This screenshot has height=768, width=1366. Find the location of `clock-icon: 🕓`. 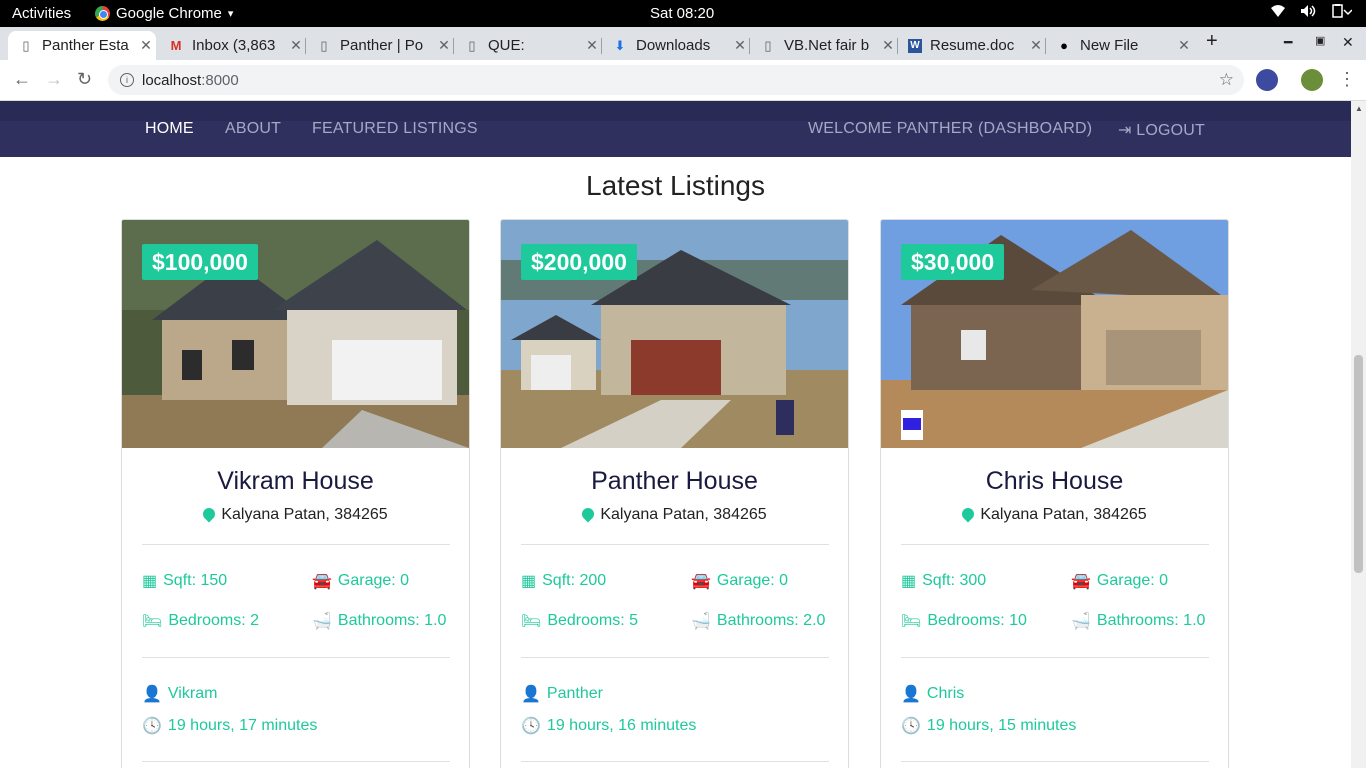

clock-icon: 🕓 is located at coordinates (911, 726).